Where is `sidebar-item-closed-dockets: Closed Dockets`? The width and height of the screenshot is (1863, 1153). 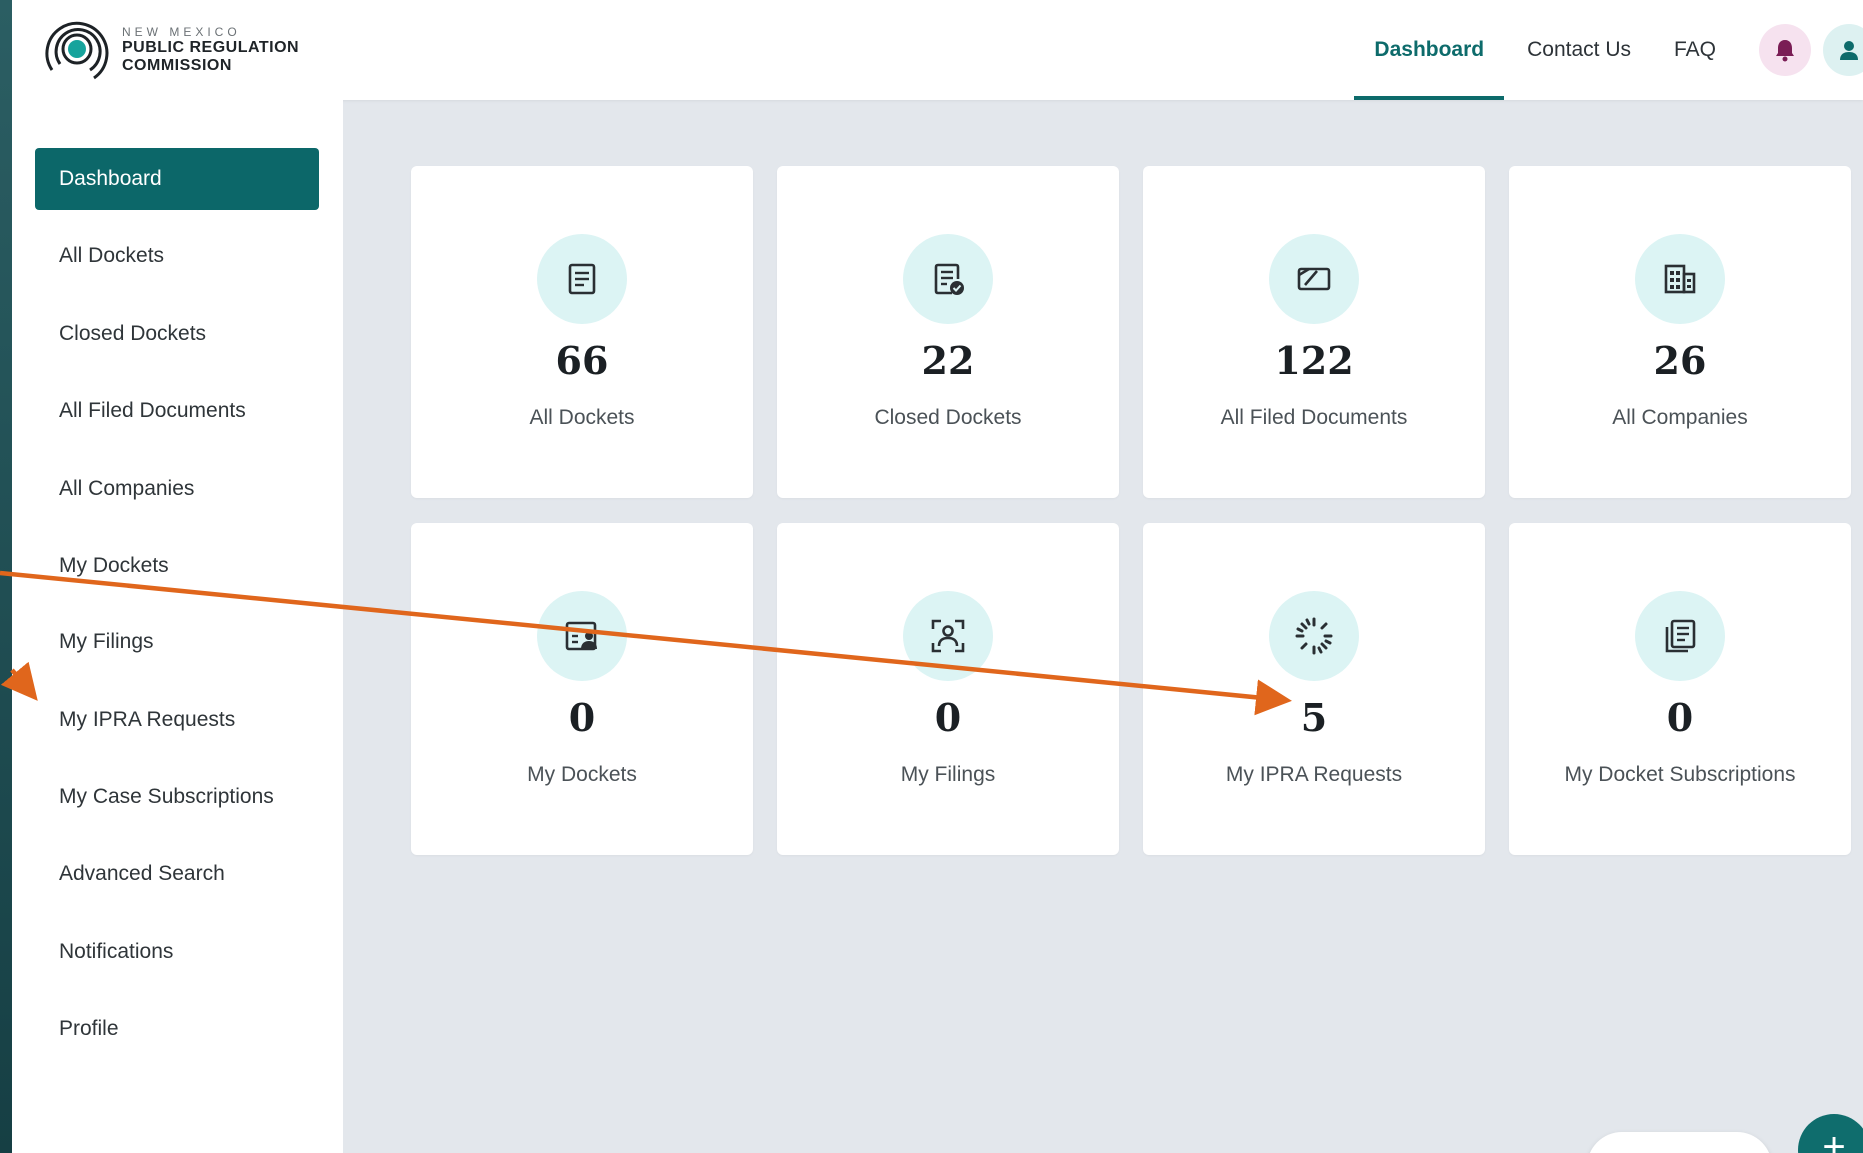 sidebar-item-closed-dockets: Closed Dockets is located at coordinates (177, 334).